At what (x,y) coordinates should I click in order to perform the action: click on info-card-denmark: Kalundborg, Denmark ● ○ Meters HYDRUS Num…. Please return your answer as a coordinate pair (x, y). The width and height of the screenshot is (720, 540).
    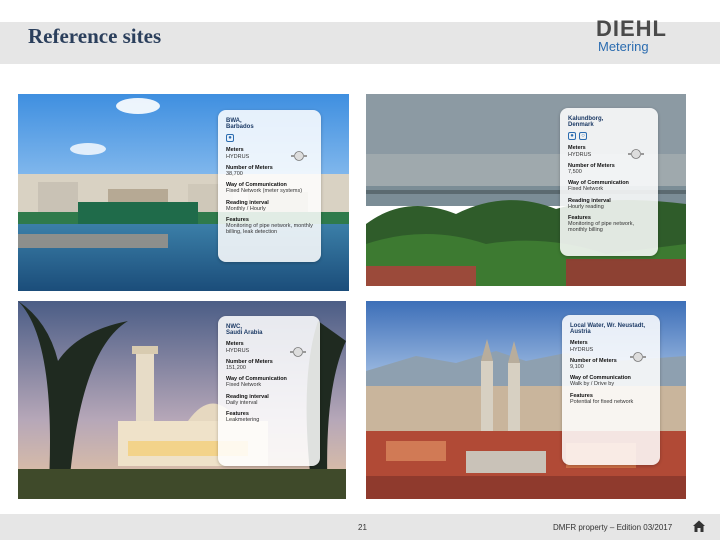
    Looking at the image, I should click on (609, 182).